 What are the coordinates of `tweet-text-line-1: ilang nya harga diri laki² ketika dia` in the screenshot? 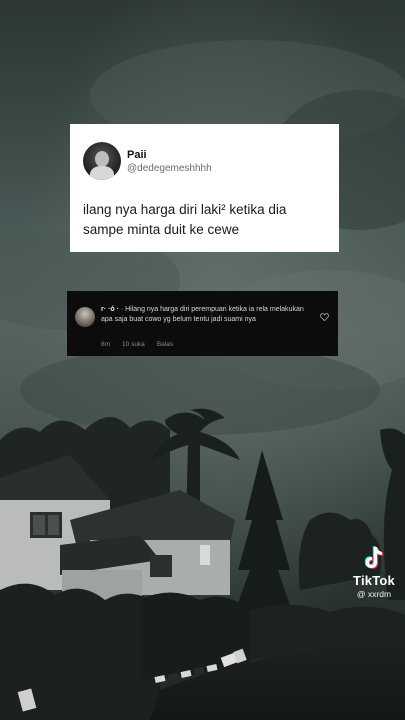 It's located at (185, 209).